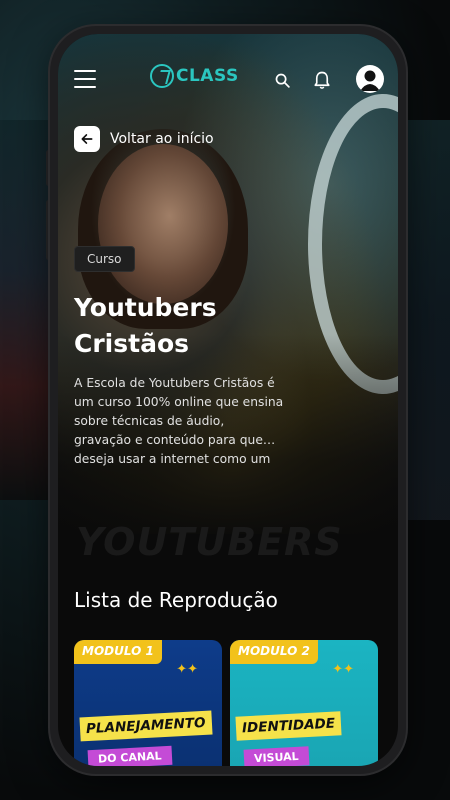  Describe the element at coordinates (274, 652) in the screenshot. I see `module-tag: MODULO 2` at that location.